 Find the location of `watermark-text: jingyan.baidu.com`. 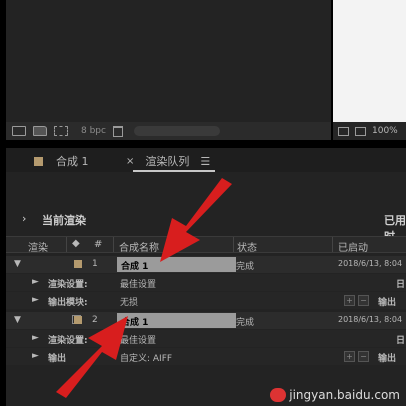

watermark-text: jingyan.baidu.com is located at coordinates (344, 395).